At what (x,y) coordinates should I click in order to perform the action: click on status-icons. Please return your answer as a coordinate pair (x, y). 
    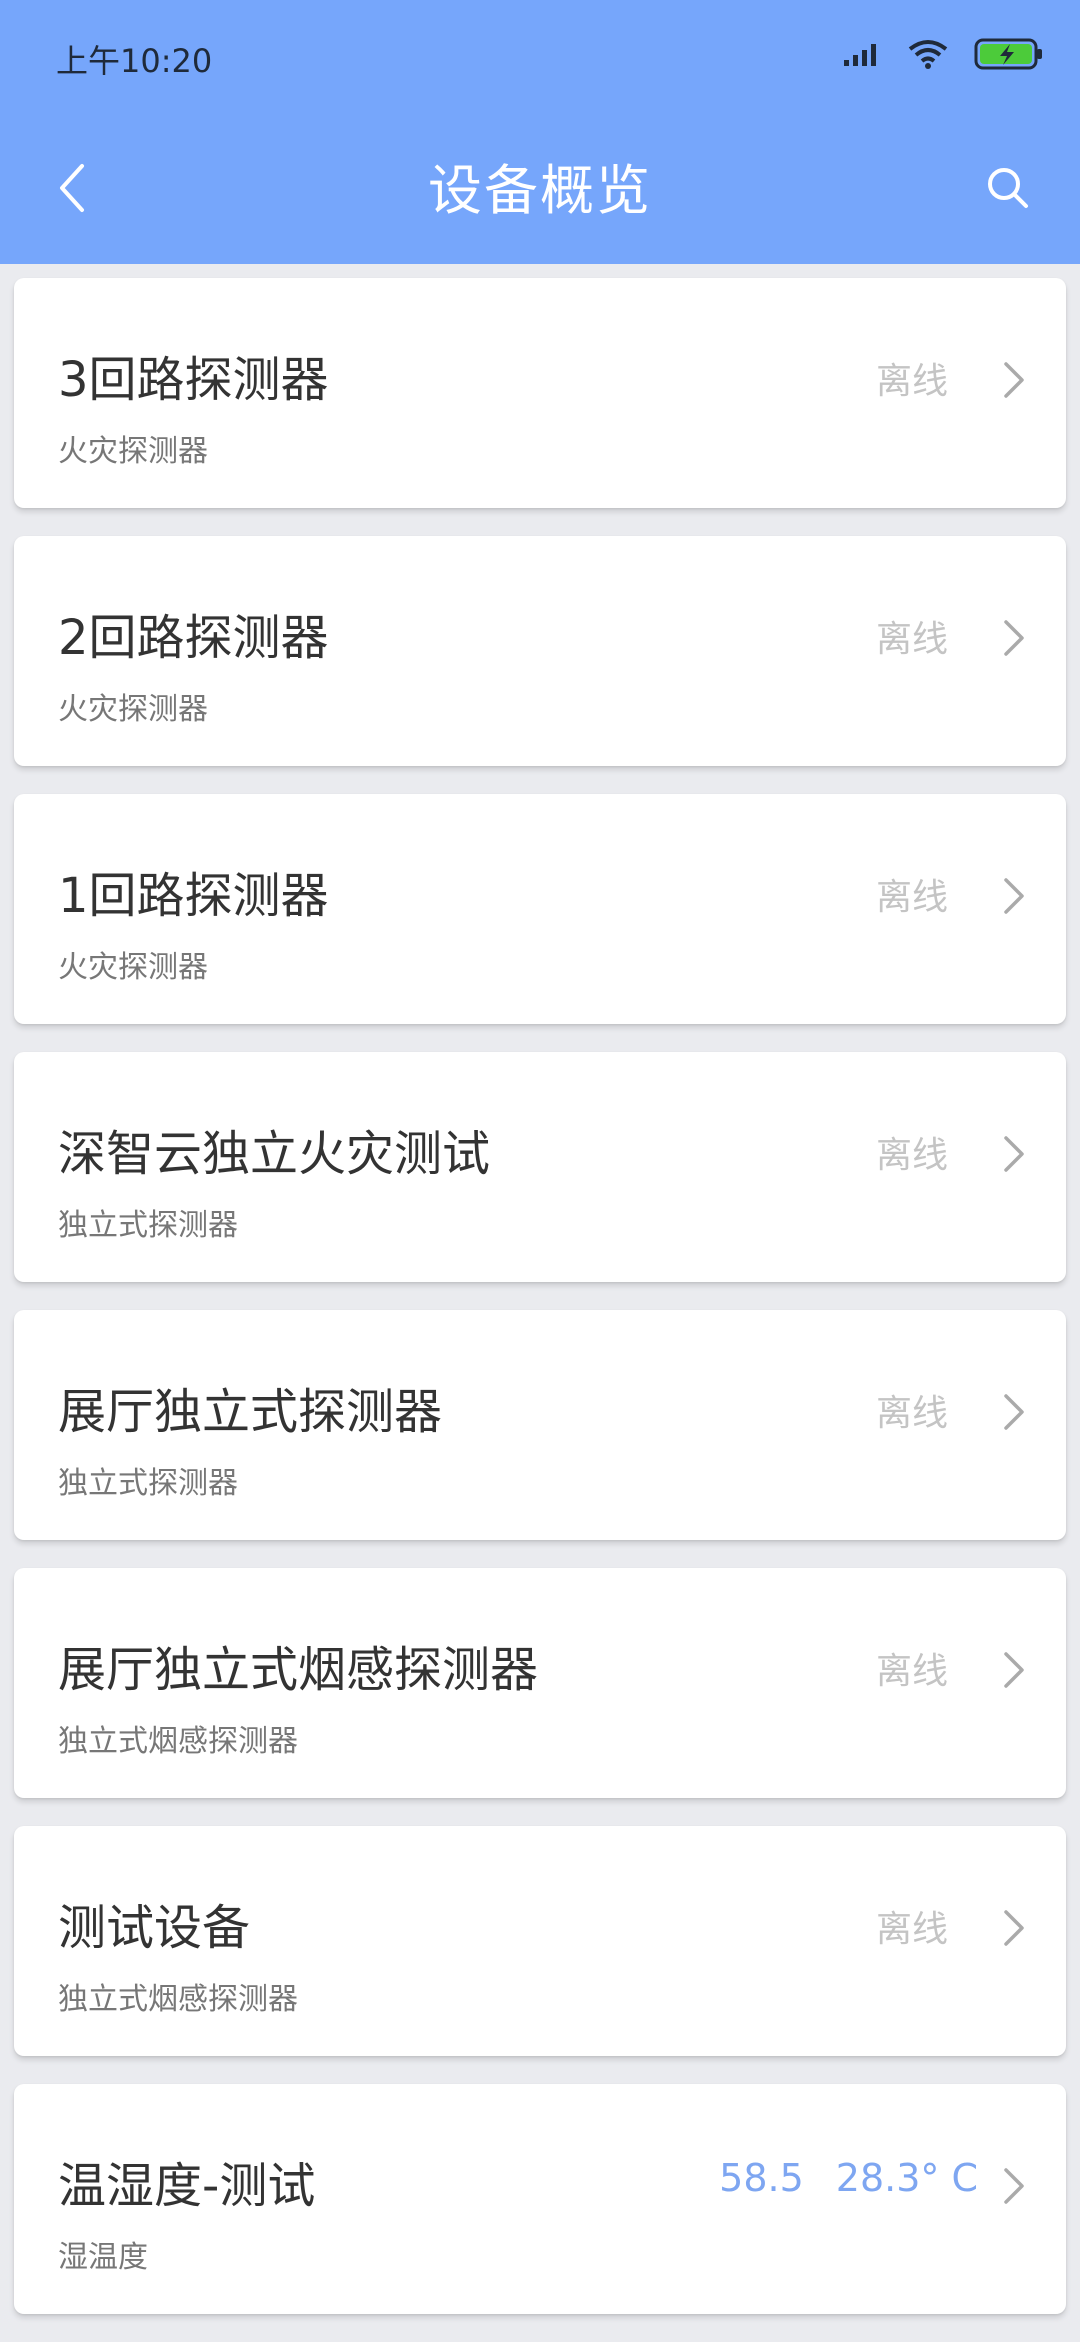
    Looking at the image, I should click on (943, 56).